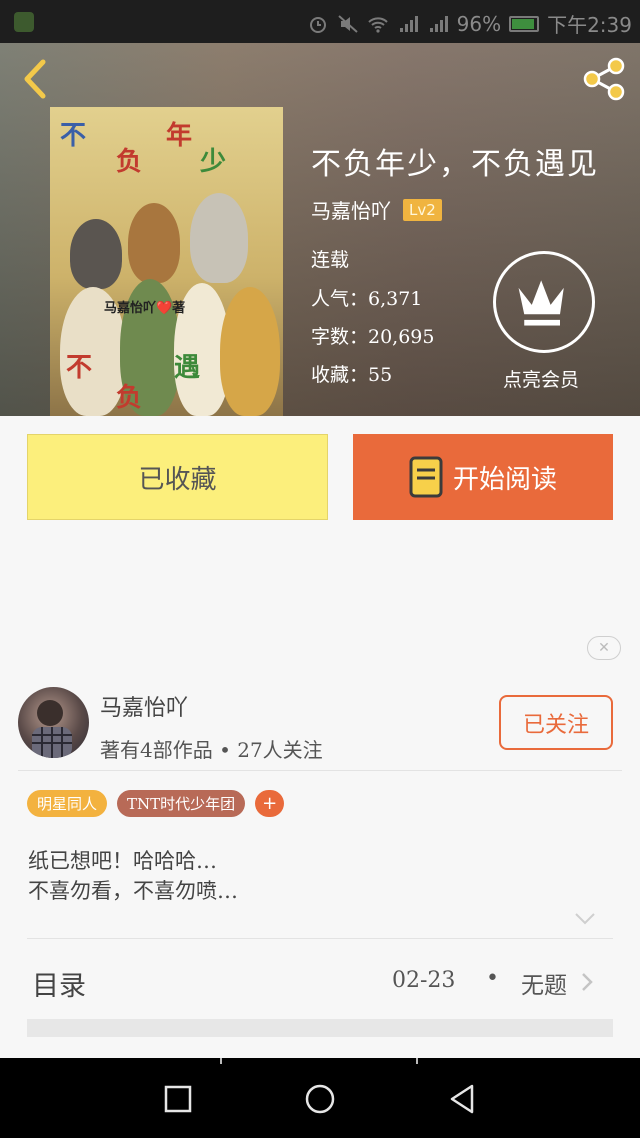 The width and height of the screenshot is (640, 1138). Describe the element at coordinates (211, 750) in the screenshot. I see `author-stats: 著有4部作品 • 27人关注` at that location.